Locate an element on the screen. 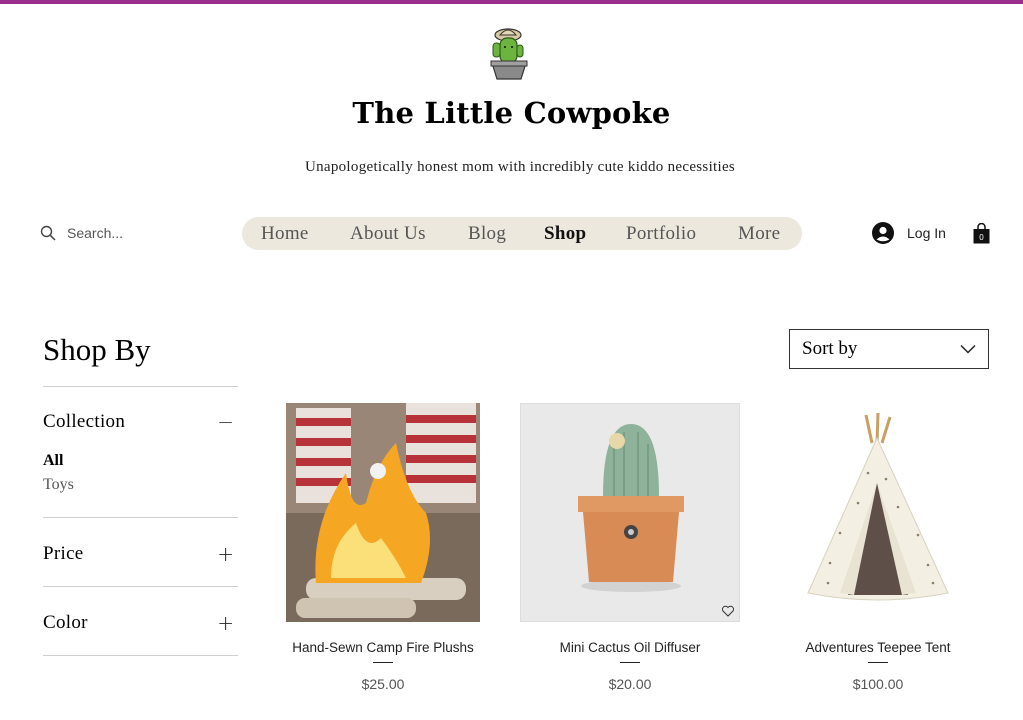  price-filter-toggle: Price + is located at coordinates (140, 554).